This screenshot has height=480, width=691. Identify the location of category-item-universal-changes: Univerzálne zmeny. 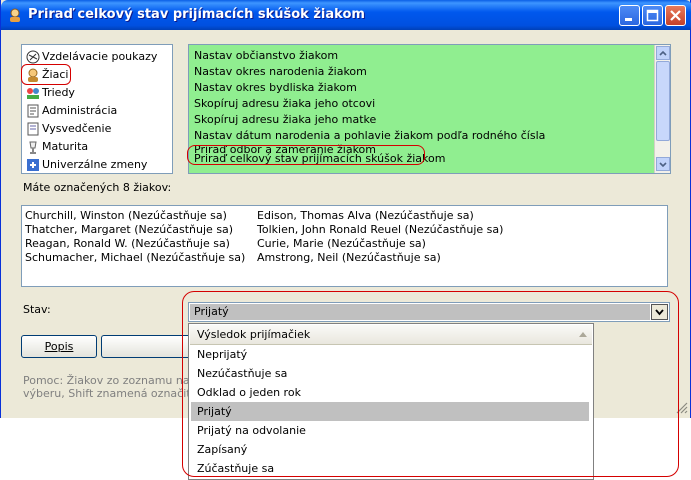
(86, 164).